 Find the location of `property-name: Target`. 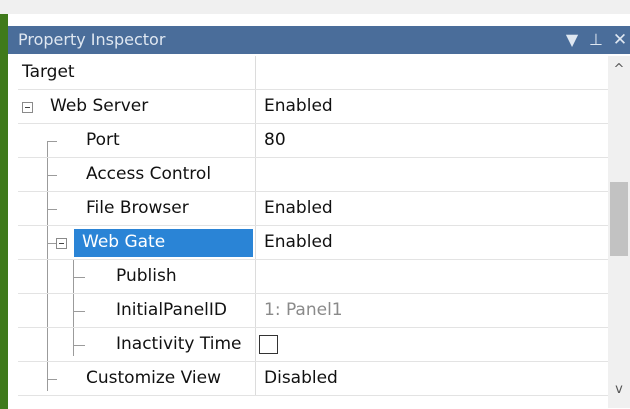

property-name: Target is located at coordinates (48, 72).